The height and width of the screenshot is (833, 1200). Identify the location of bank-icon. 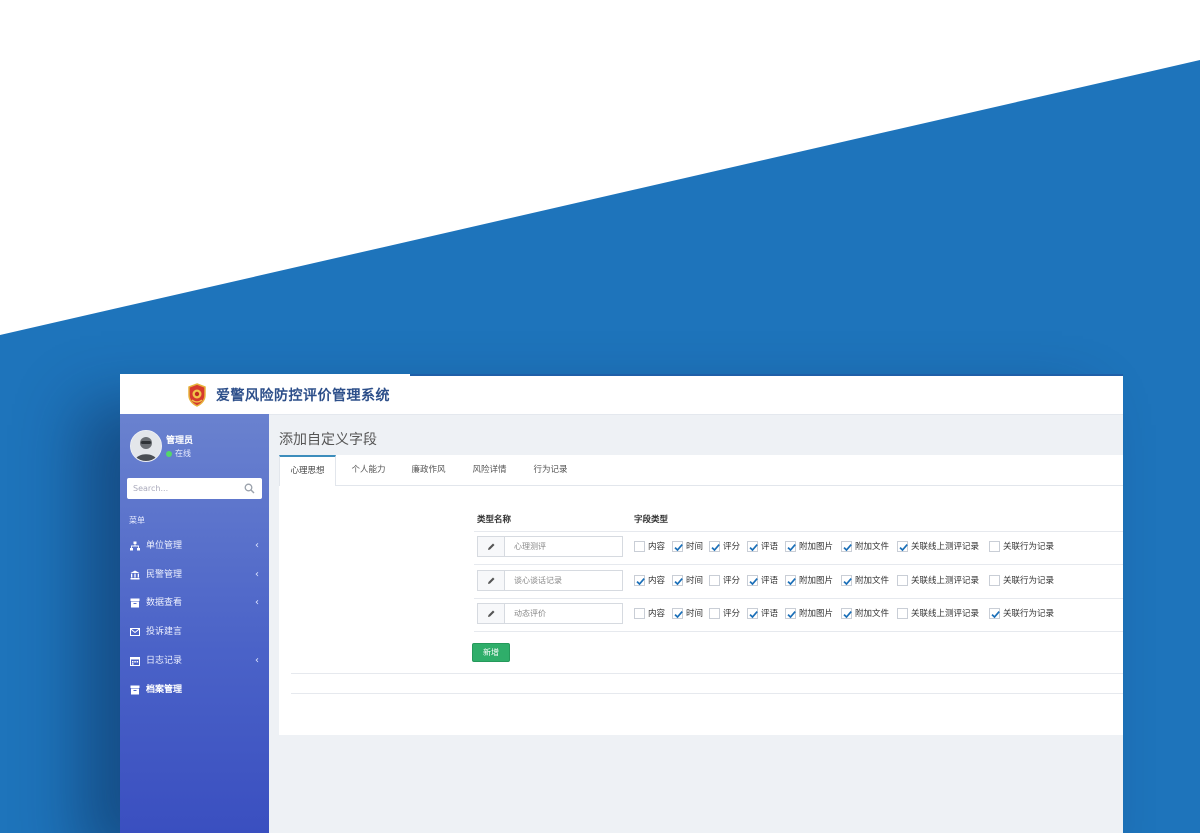
(135, 575).